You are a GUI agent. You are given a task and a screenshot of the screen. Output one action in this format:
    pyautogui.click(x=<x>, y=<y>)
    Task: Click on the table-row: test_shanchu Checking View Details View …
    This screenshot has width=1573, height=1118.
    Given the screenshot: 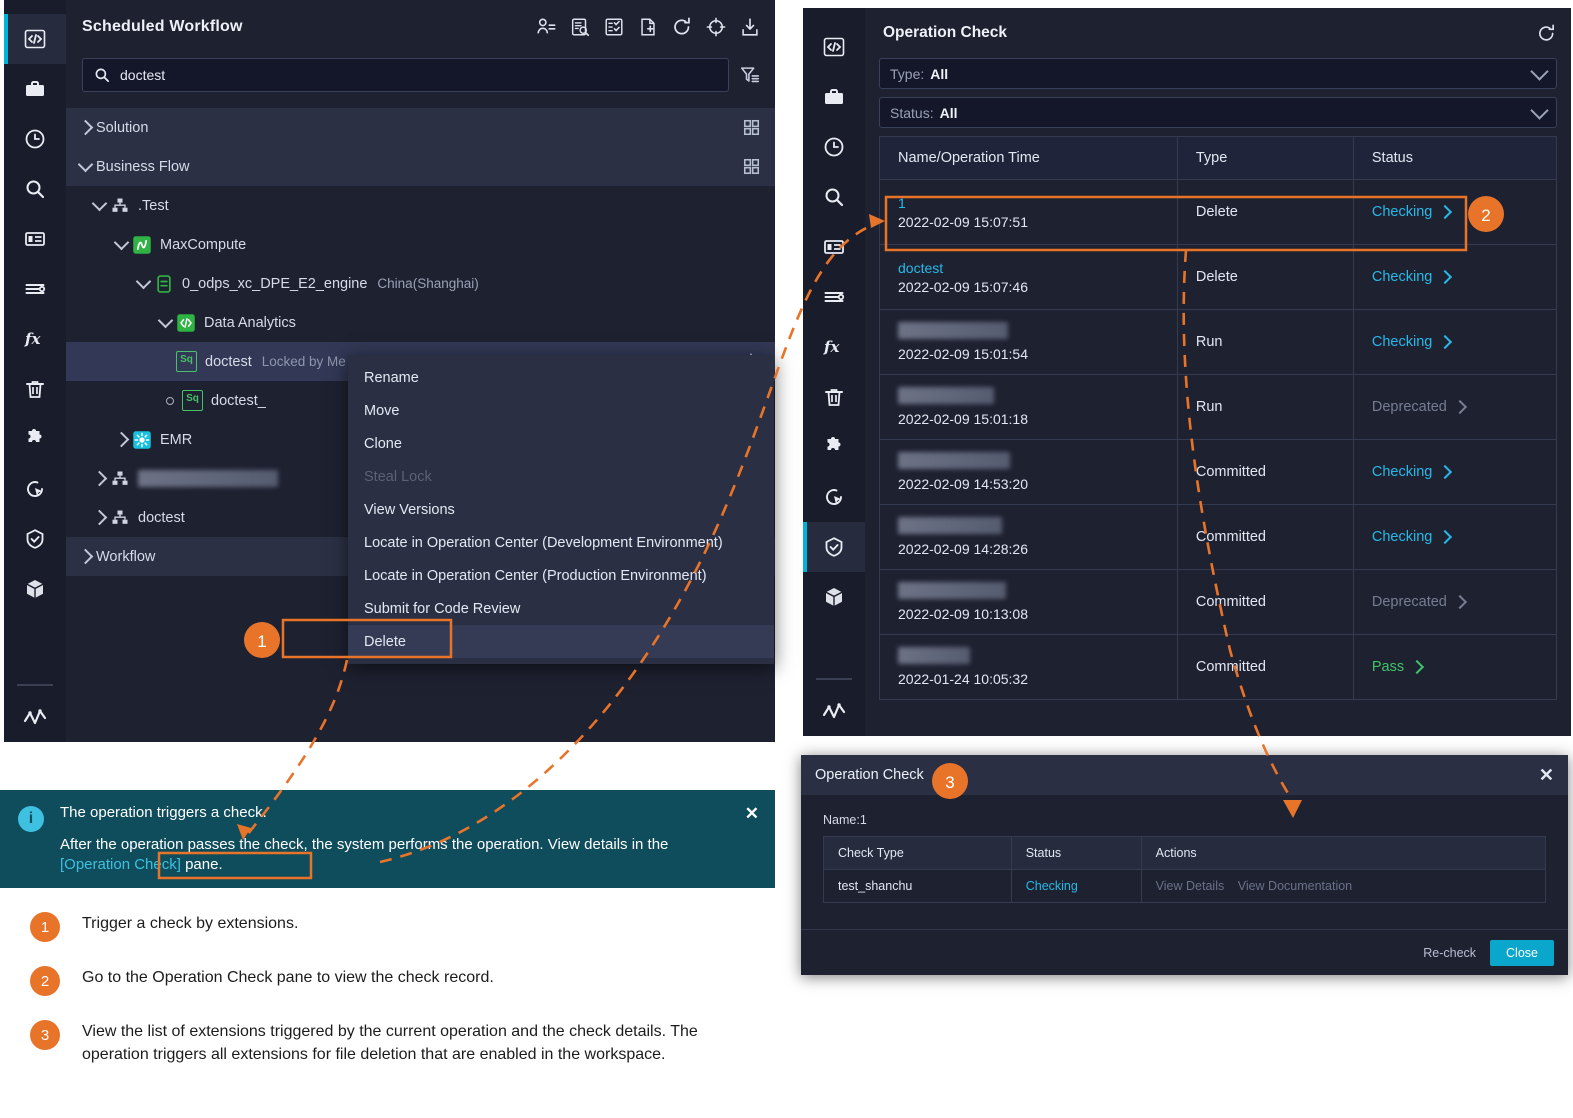 What is the action you would take?
    pyautogui.click(x=1185, y=886)
    